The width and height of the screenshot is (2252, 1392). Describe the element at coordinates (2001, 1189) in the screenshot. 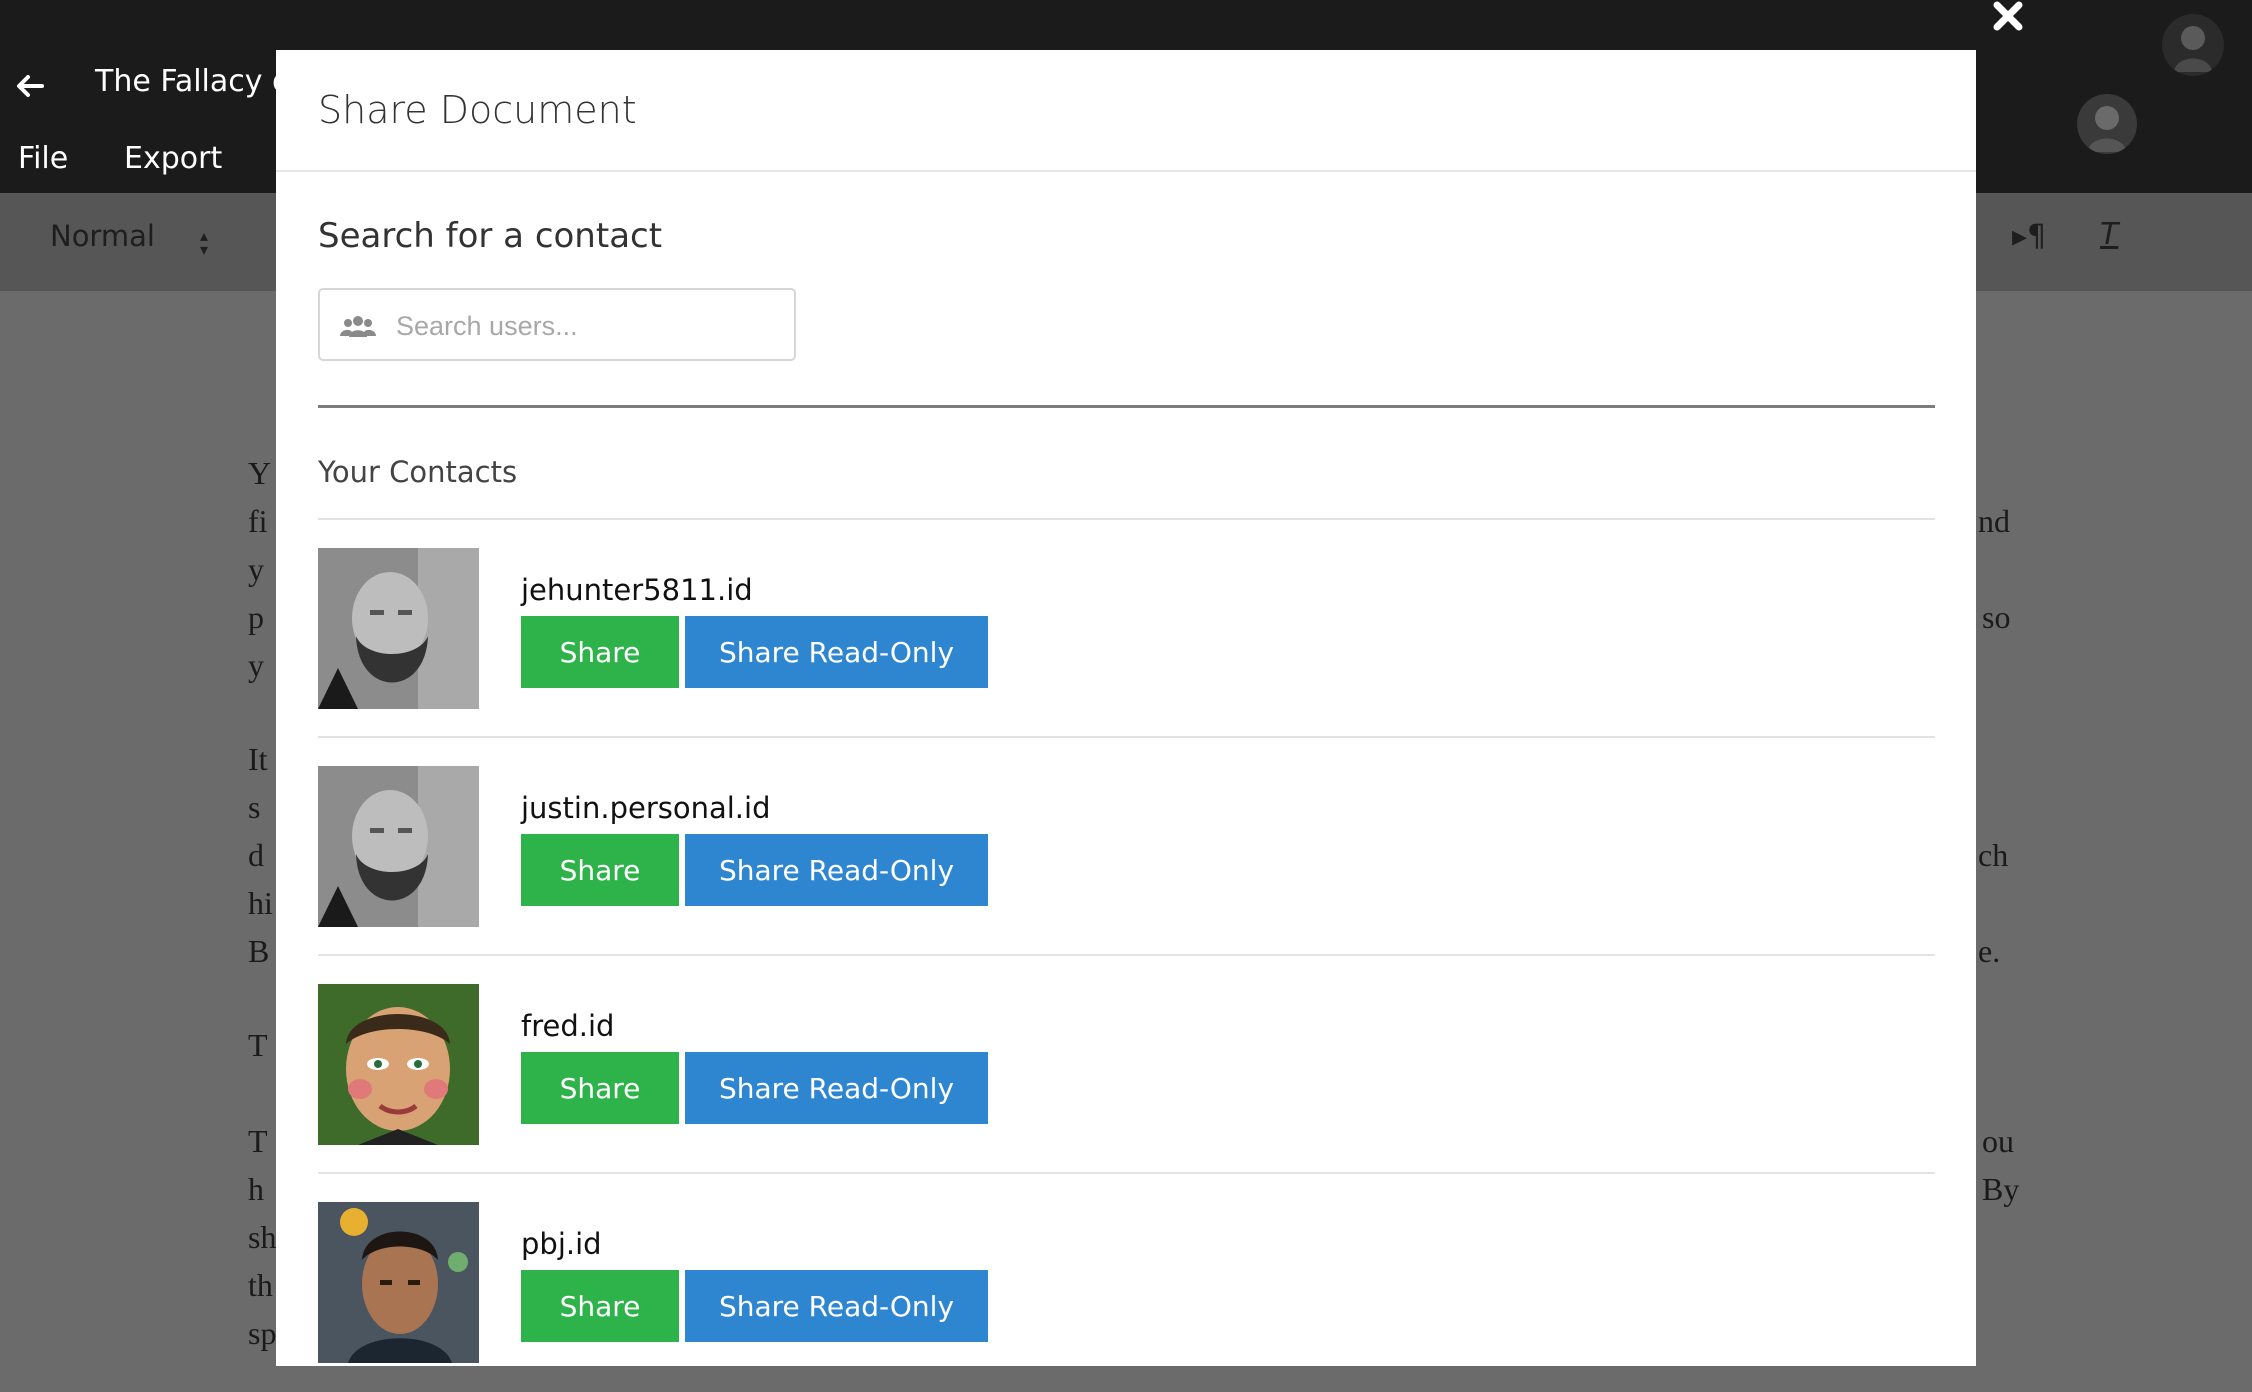

I see `doc-text-fragment: By` at that location.